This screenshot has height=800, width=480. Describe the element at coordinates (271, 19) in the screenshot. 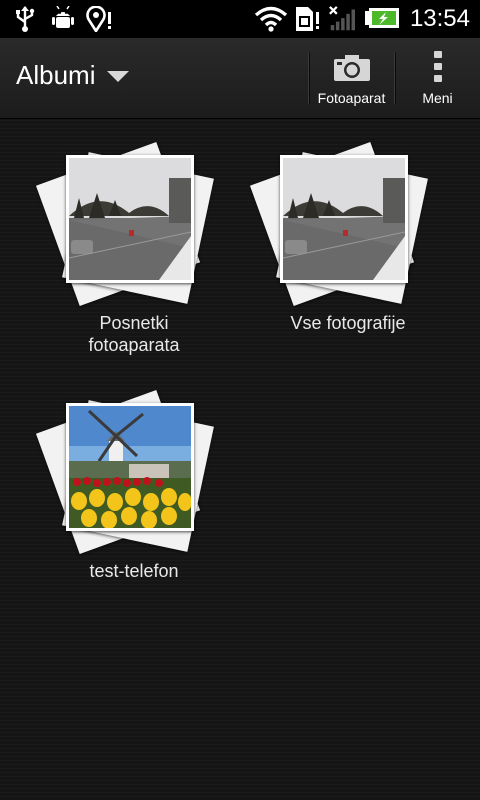

I see `wifi-icon` at that location.